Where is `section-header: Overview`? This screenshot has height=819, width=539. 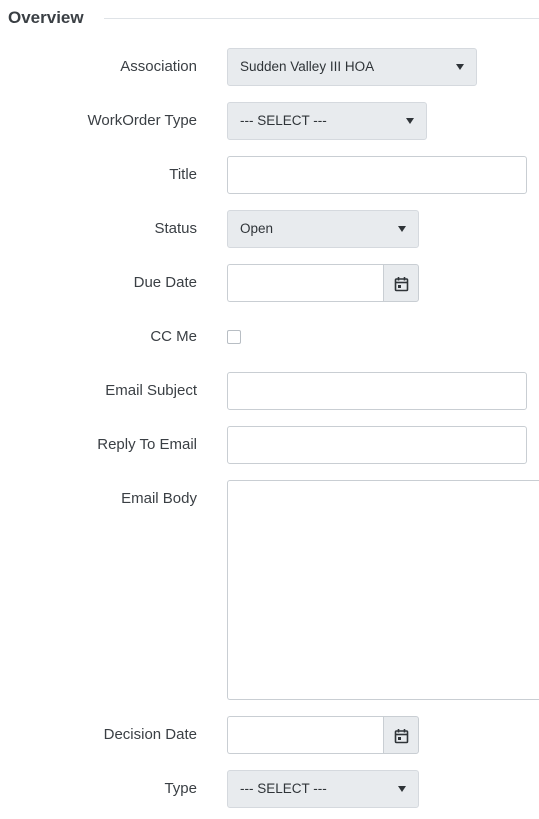
section-header: Overview is located at coordinates (273, 18).